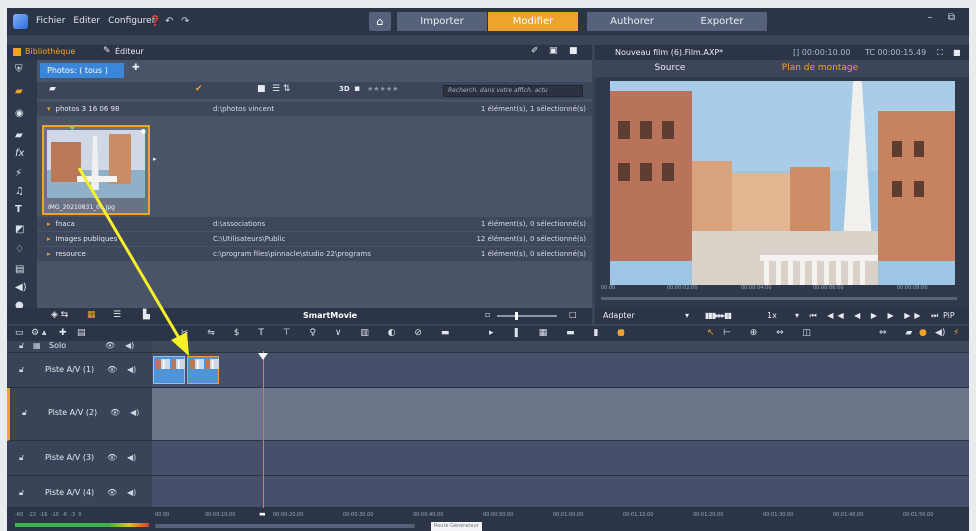 The image size is (976, 531). Describe the element at coordinates (553, 51) in the screenshot. I see `restore-icon: ▣` at that location.